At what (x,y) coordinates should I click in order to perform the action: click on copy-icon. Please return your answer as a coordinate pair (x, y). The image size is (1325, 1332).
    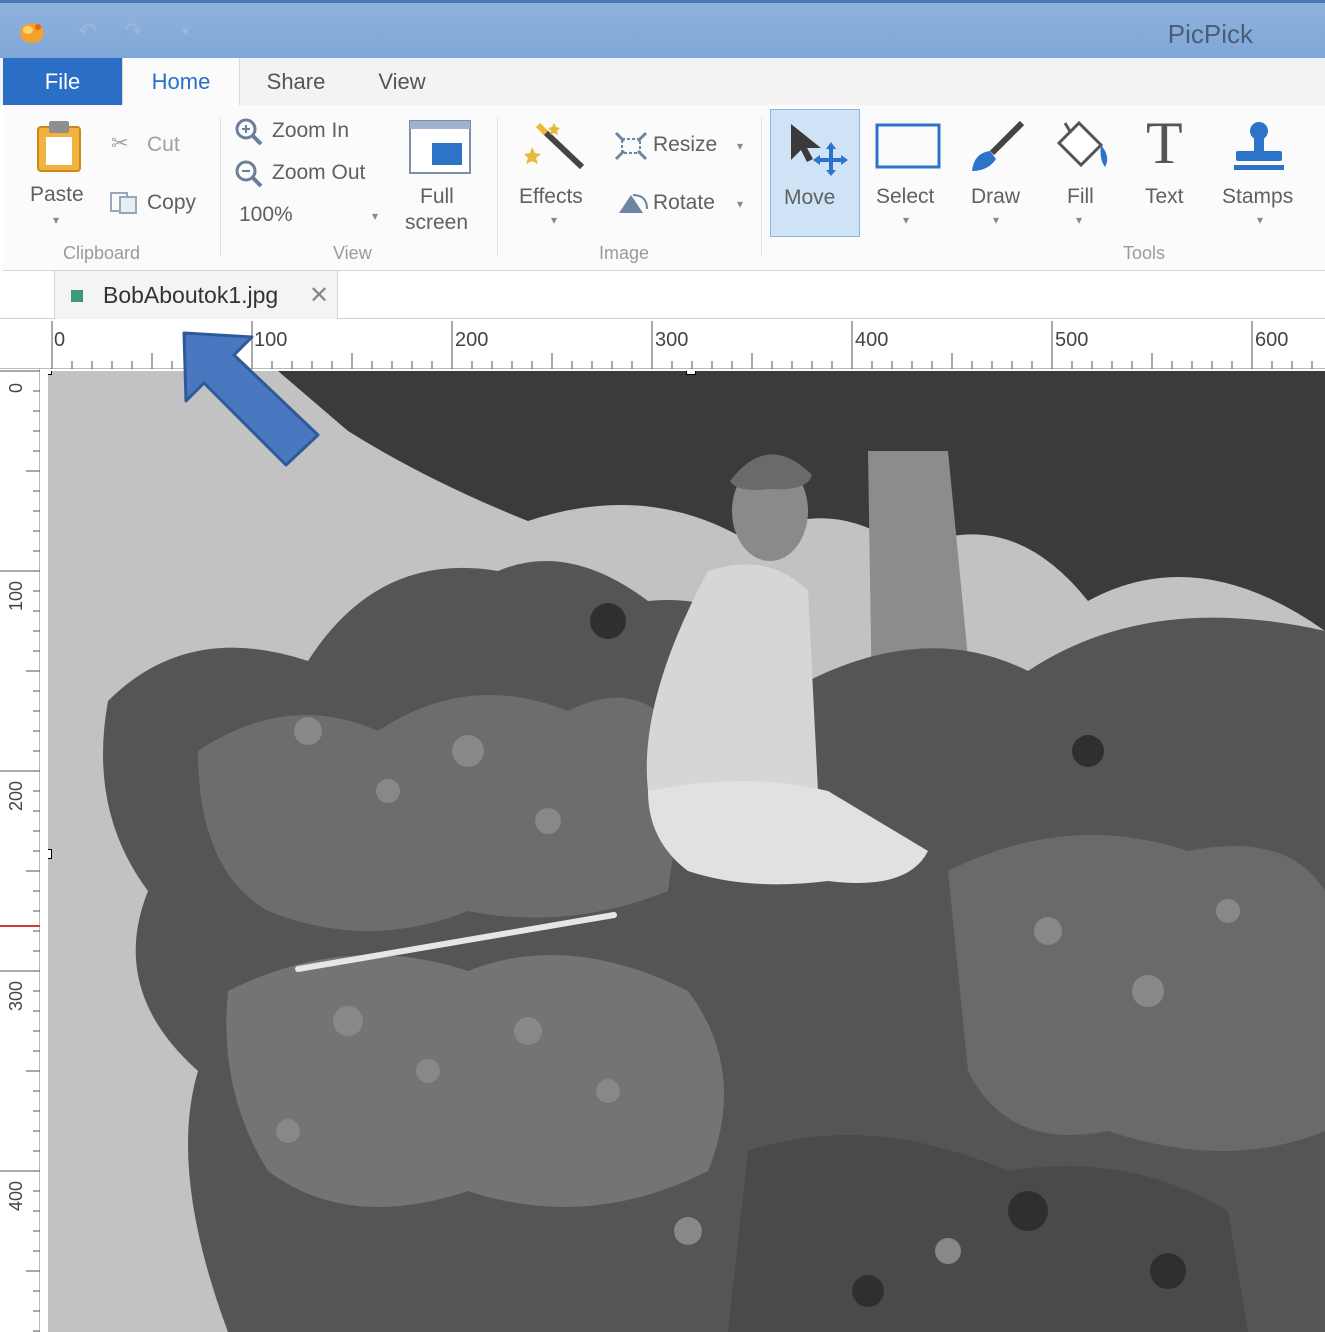
    Looking at the image, I should click on (123, 203).